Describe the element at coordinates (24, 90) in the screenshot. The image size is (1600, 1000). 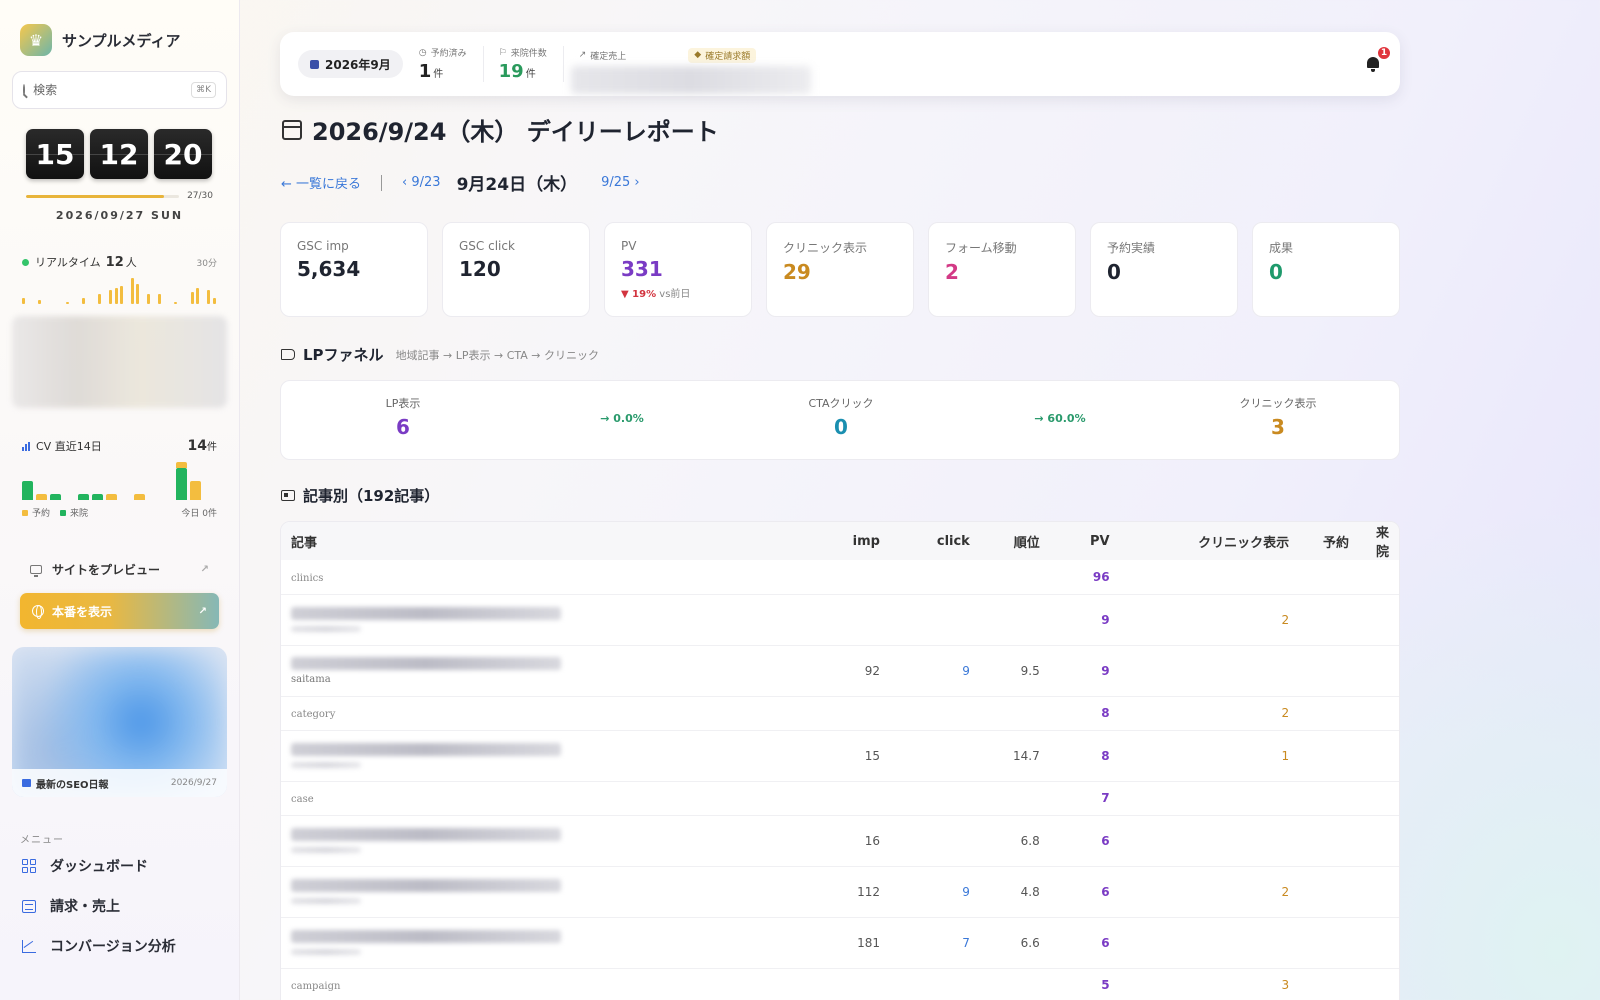
I see `search-icon` at that location.